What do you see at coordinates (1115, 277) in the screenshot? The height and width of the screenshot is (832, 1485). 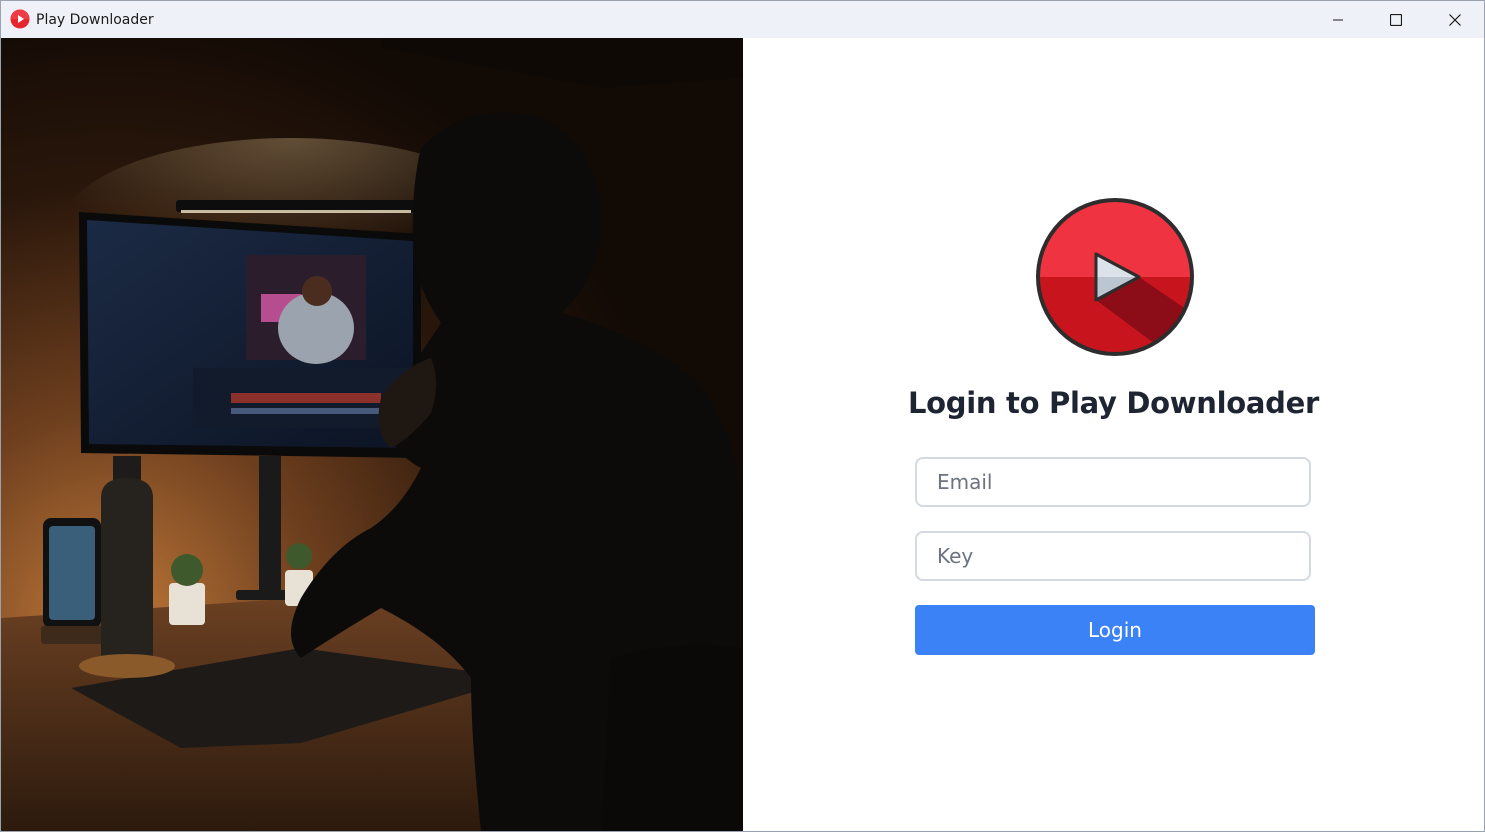 I see `play-logo-icon` at bounding box center [1115, 277].